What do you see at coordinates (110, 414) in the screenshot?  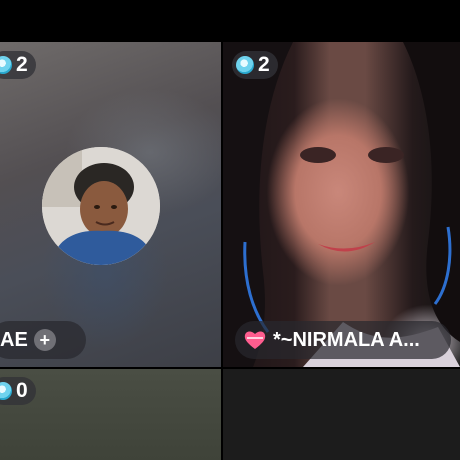 I see `video-tile-guest-3: 0` at bounding box center [110, 414].